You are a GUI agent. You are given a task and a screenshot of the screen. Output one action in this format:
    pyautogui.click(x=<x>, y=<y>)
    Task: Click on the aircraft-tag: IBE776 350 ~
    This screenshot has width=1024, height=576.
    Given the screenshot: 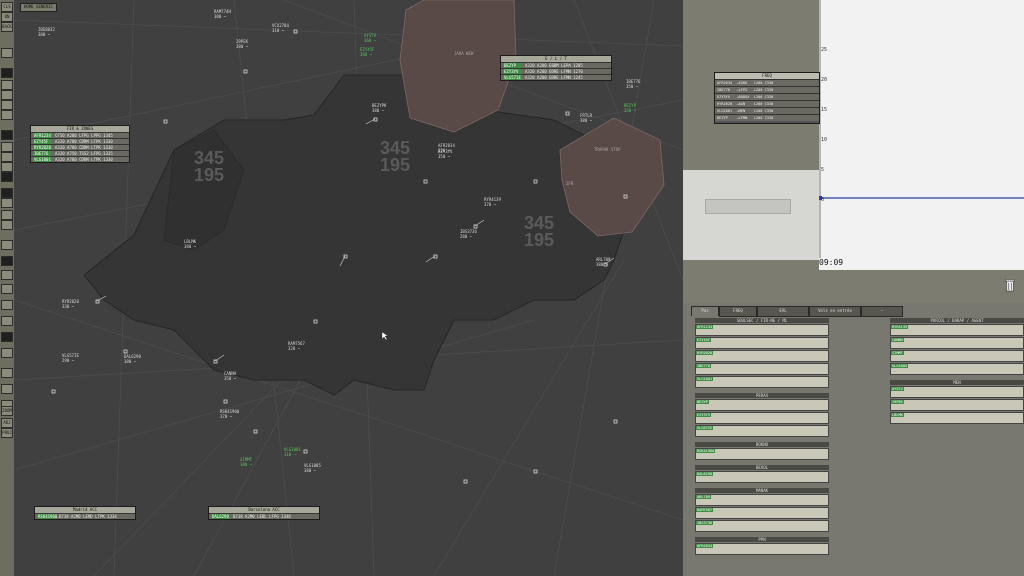 What is the action you would take?
    pyautogui.click(x=633, y=84)
    